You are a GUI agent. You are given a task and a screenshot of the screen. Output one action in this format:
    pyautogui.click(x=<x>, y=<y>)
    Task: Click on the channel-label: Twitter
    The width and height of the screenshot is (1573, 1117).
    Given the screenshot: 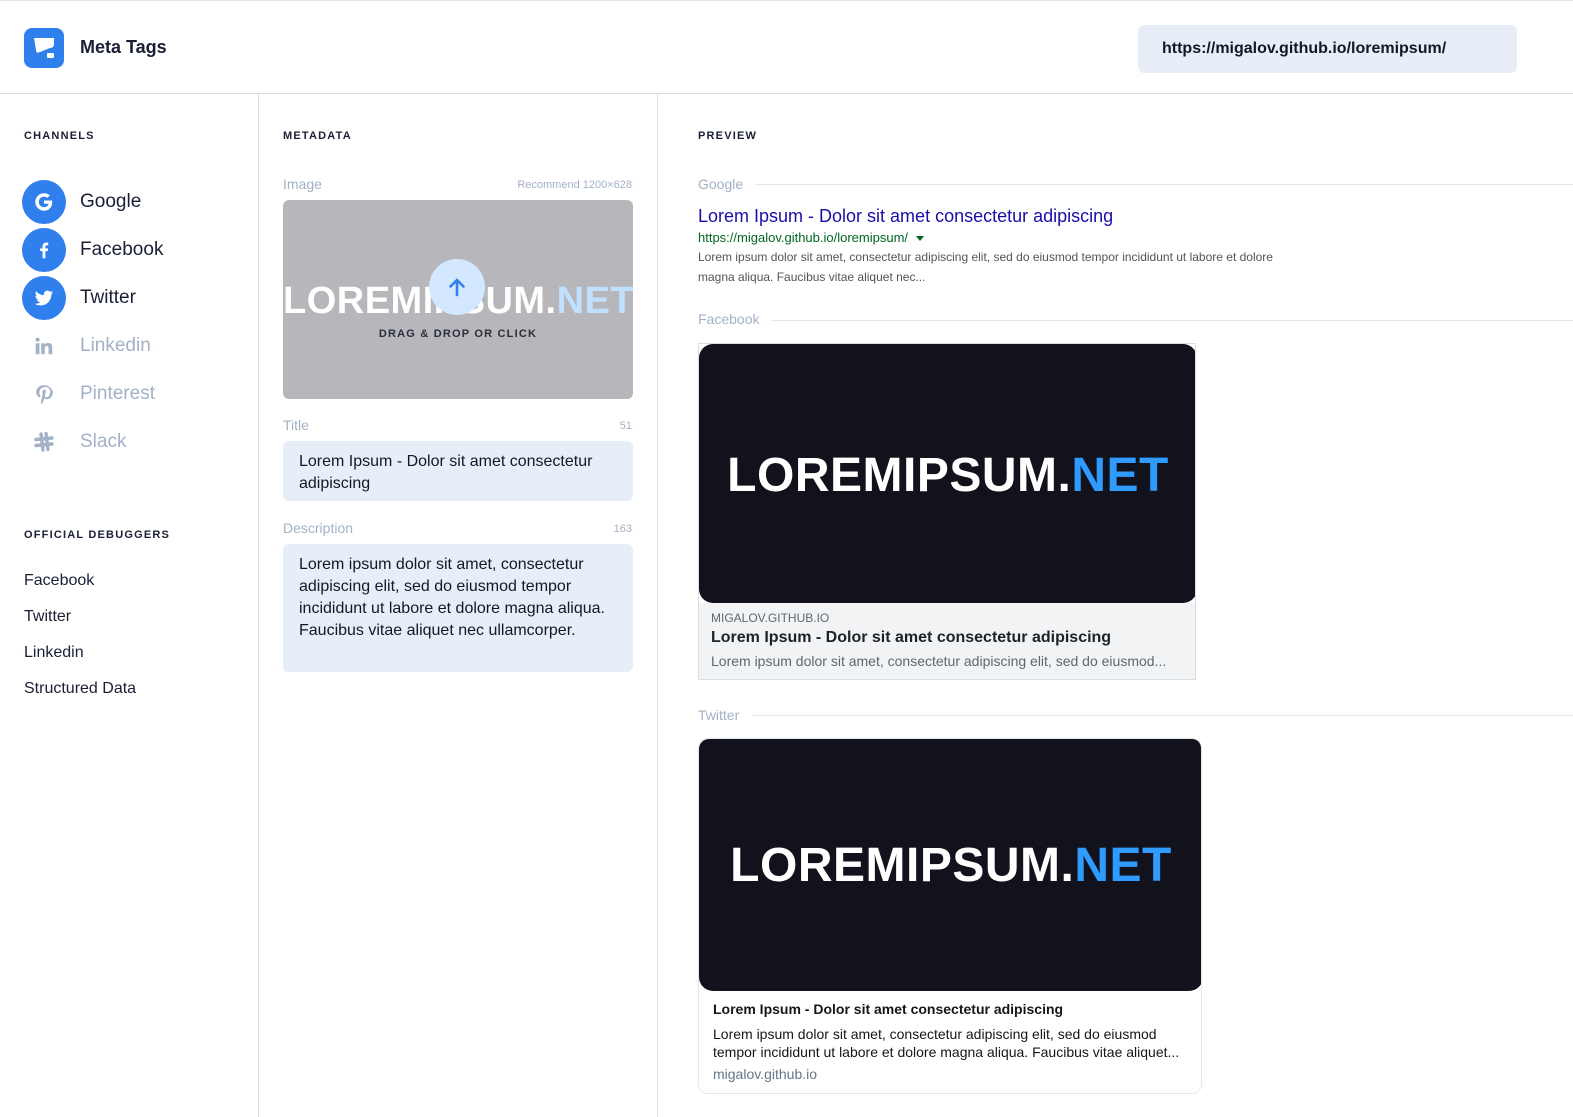 What is the action you would take?
    pyautogui.click(x=108, y=297)
    